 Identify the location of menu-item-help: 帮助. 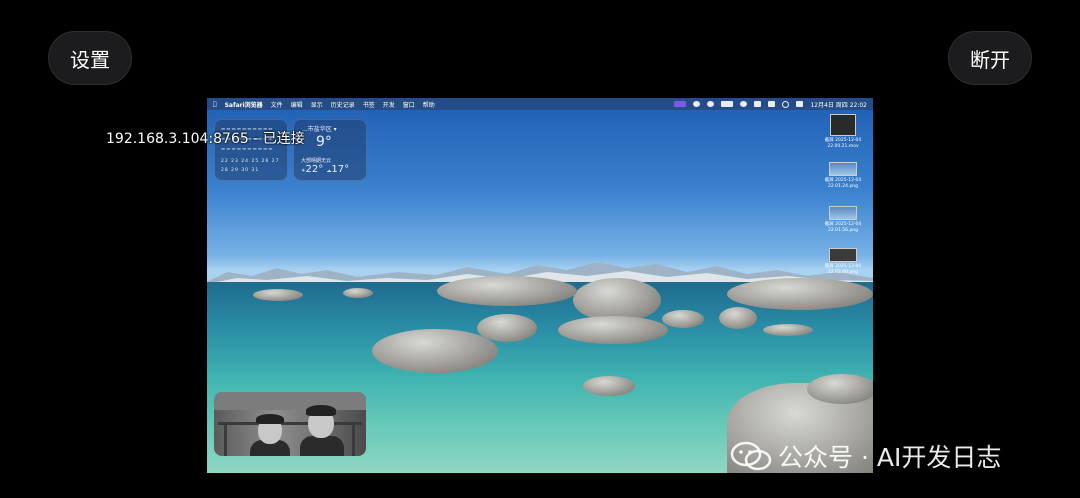
(429, 104).